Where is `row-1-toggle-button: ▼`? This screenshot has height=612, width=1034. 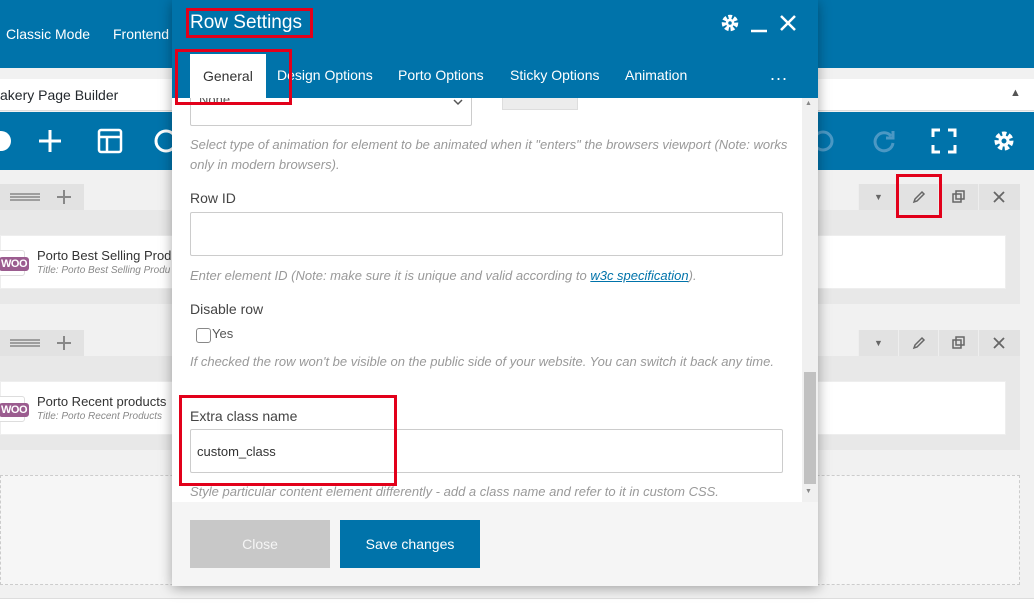 row-1-toggle-button: ▼ is located at coordinates (878, 197).